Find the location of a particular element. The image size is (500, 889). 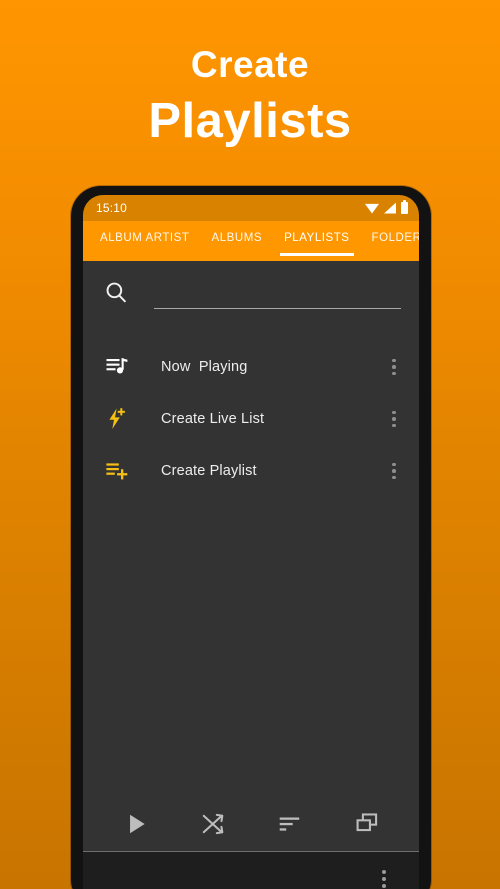

wifi-icon is located at coordinates (372, 208).